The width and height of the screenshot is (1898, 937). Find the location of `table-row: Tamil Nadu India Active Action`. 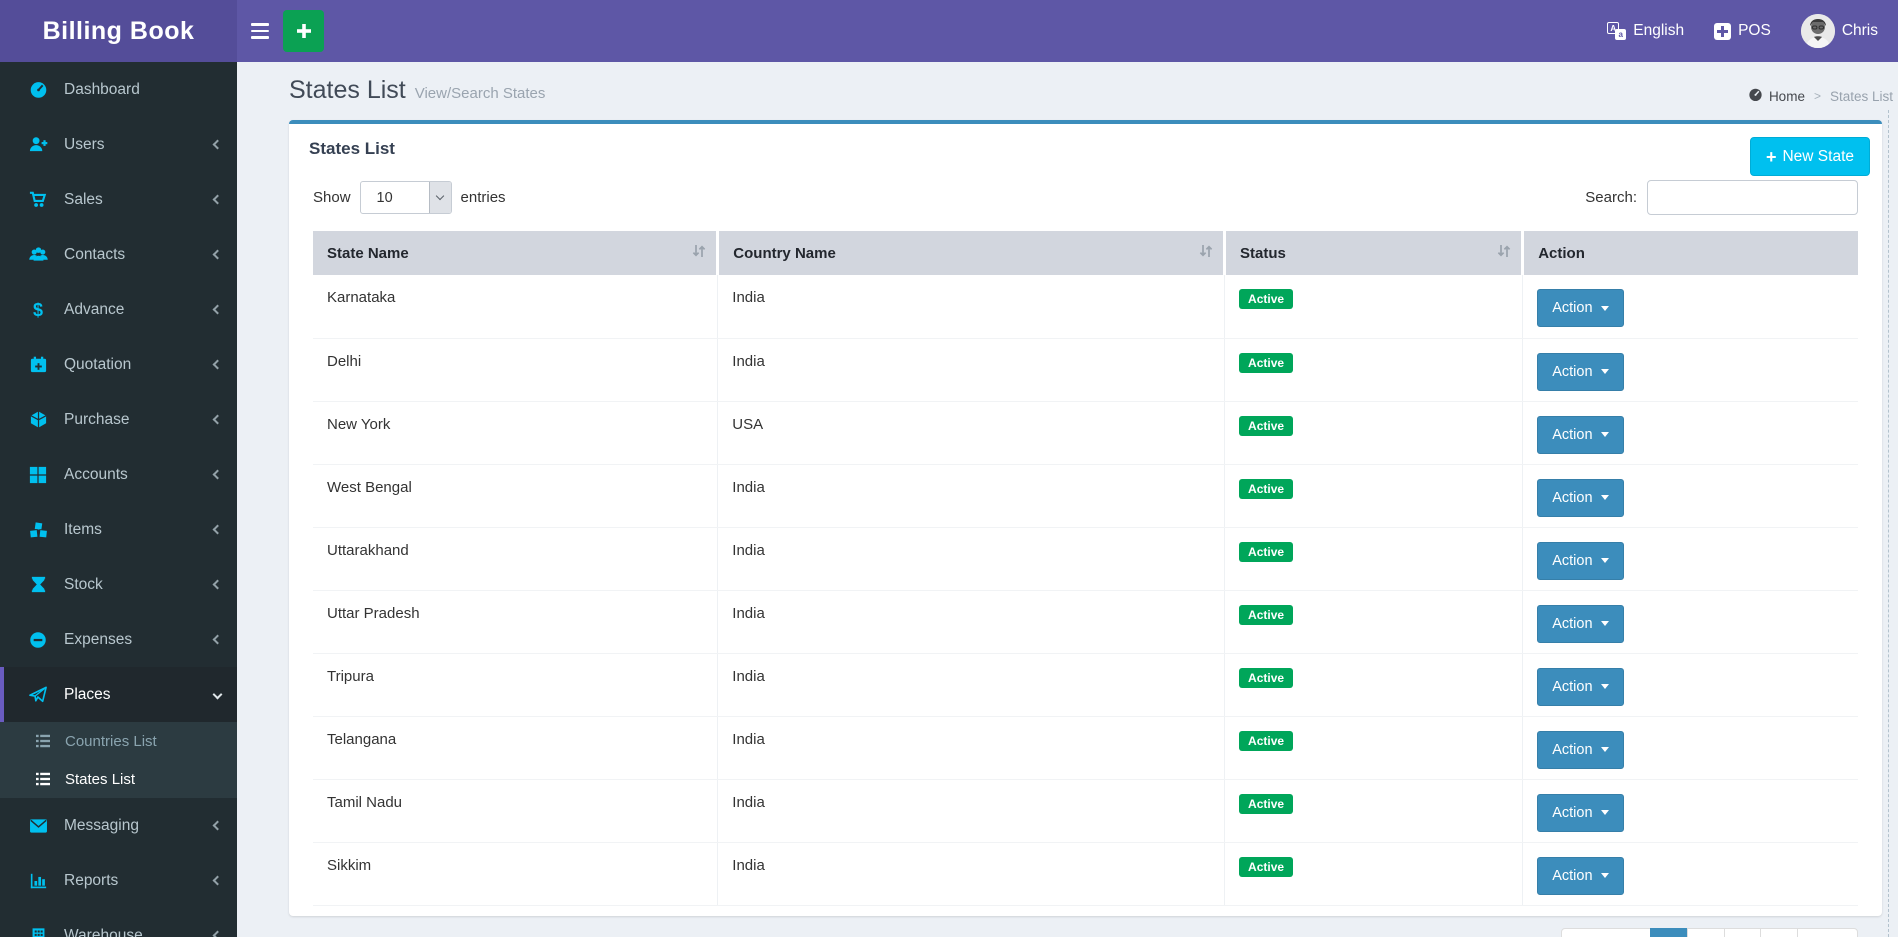

table-row: Tamil Nadu India Active Action is located at coordinates (1085, 811).